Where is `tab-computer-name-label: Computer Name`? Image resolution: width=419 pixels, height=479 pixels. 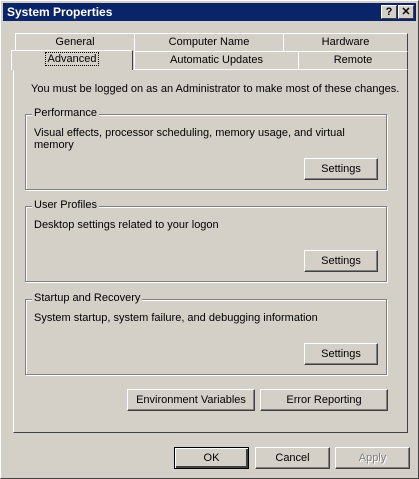 tab-computer-name-label: Computer Name is located at coordinates (209, 42).